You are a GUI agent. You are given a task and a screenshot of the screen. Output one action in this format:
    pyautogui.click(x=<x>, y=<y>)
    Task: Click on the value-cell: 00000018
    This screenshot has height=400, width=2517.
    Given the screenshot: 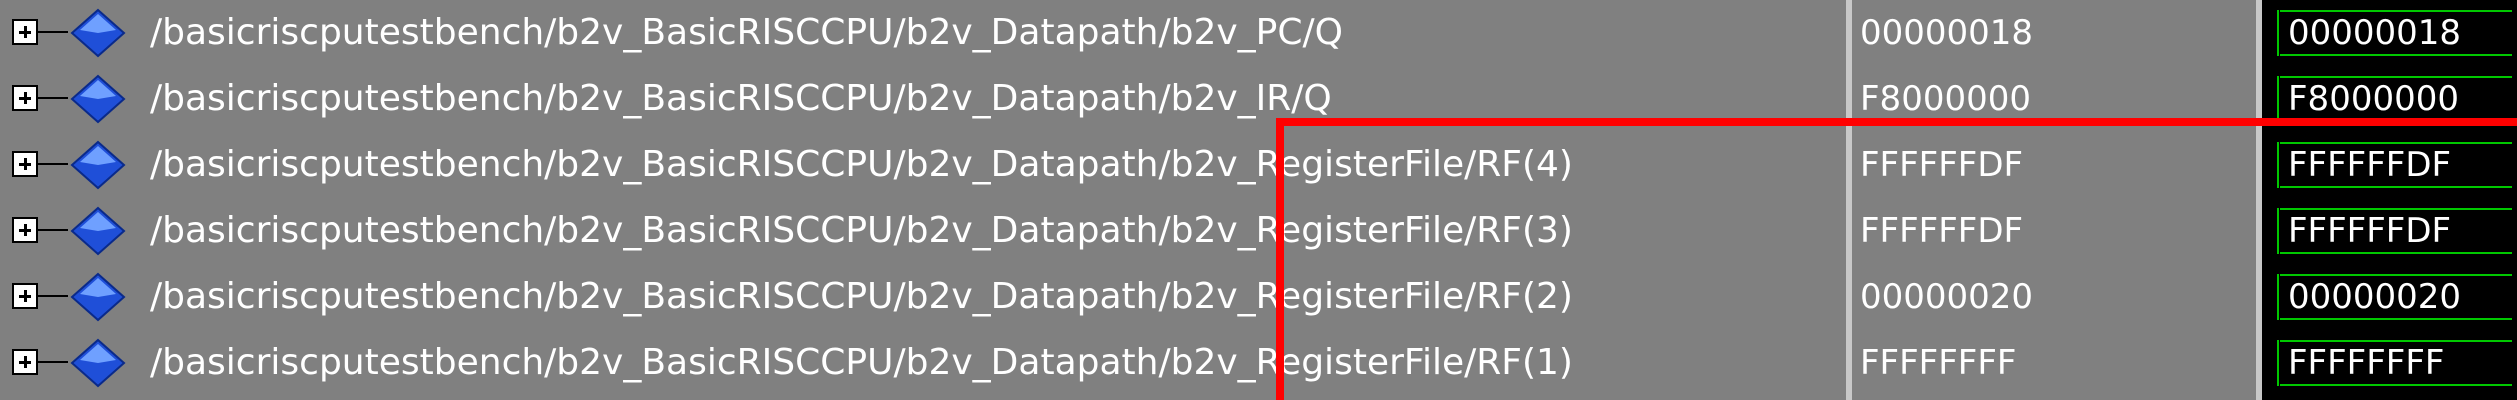 What is the action you would take?
    pyautogui.click(x=2054, y=33)
    